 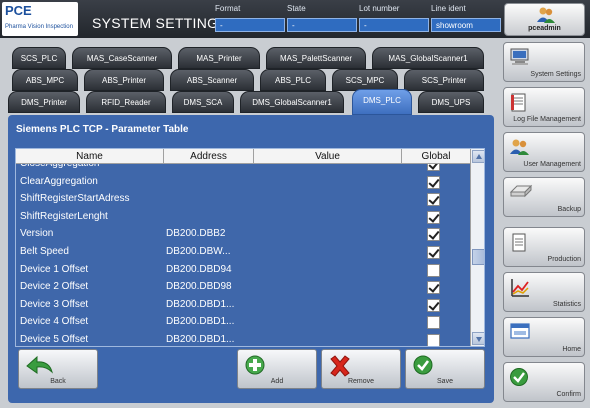 What do you see at coordinates (544, 152) in the screenshot?
I see `sidebar-item-user-management: User Management` at bounding box center [544, 152].